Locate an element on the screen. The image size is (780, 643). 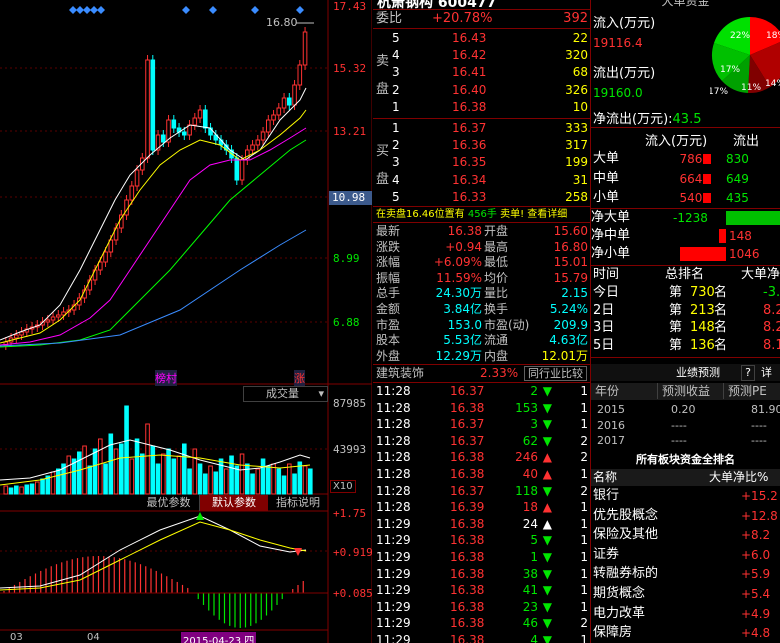
inflow-bar is located at coordinates (707, 178).